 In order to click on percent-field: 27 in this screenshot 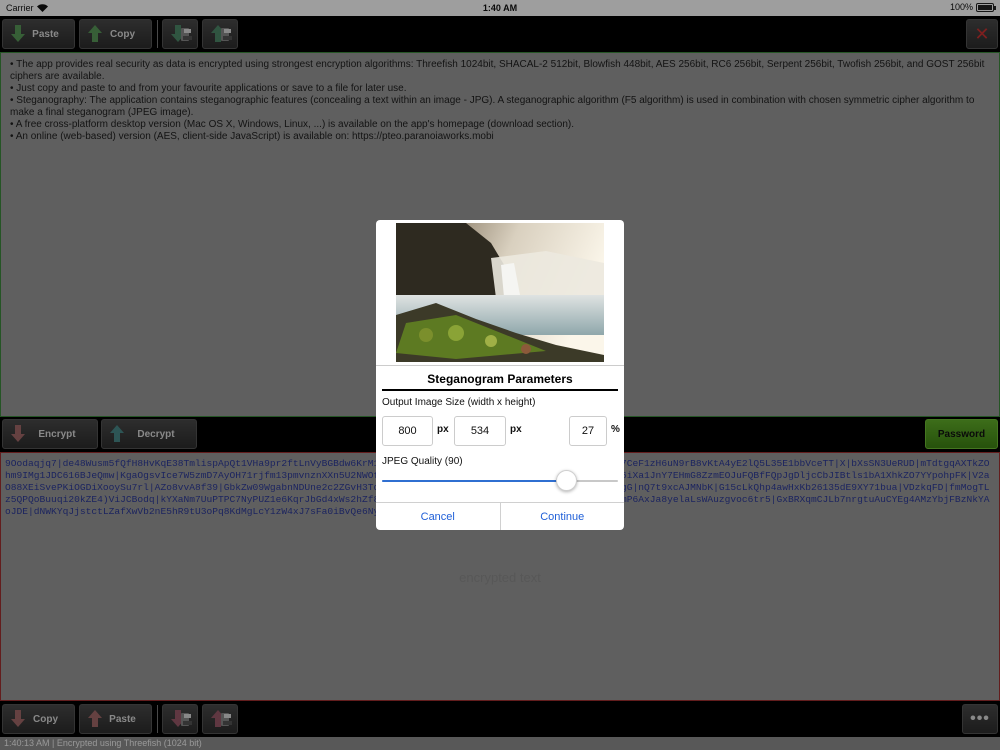, I will do `click(588, 431)`.